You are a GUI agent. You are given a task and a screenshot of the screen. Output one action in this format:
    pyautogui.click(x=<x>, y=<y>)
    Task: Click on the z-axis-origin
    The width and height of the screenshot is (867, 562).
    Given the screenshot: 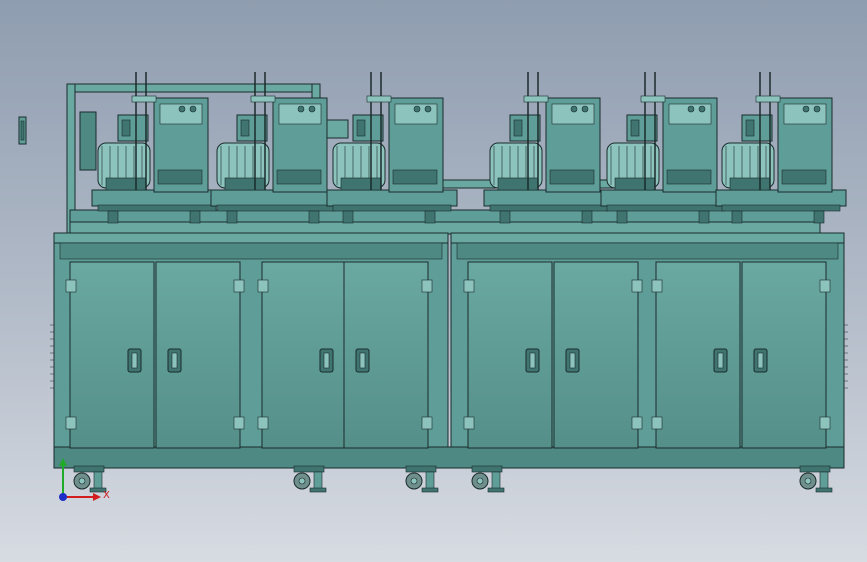 What is the action you would take?
    pyautogui.click(x=63, y=497)
    